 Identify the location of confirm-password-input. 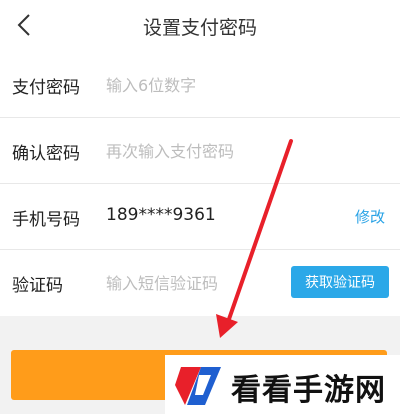
(191, 151).